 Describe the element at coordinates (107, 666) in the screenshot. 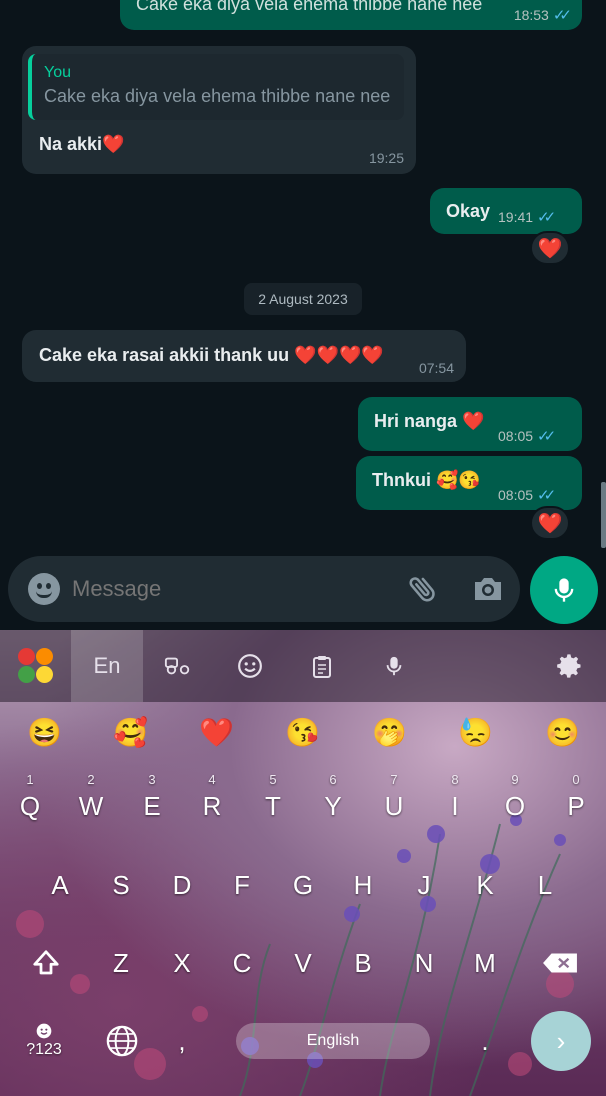

I see `language-tab: En` at that location.